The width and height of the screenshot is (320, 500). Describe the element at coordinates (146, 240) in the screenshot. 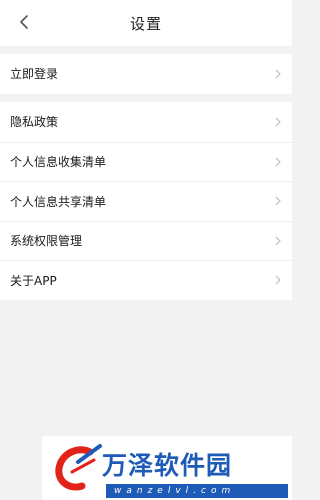

I see `system-permissions-row: 系统权限管理` at that location.